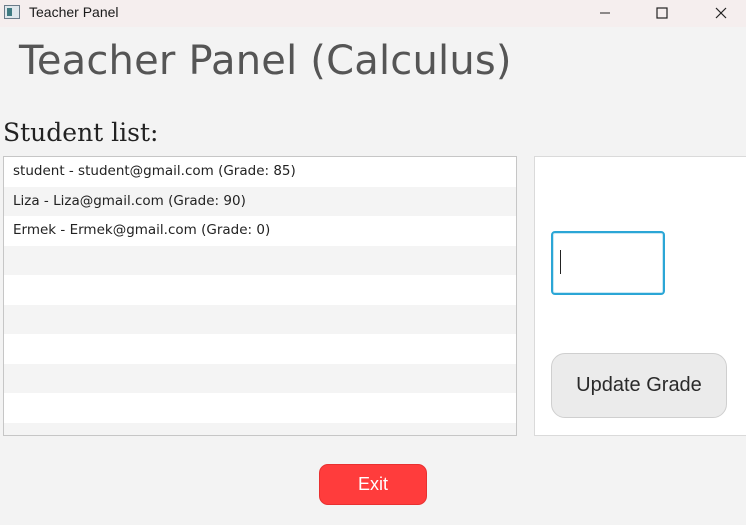 This screenshot has width=746, height=525. What do you see at coordinates (639, 385) in the screenshot?
I see `update-grade-button: Update Grade` at bounding box center [639, 385].